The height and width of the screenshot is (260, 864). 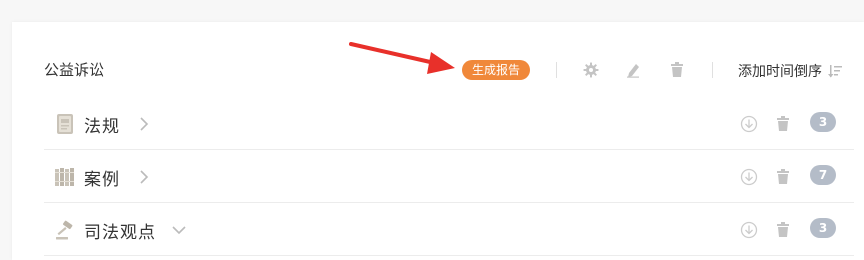 What do you see at coordinates (823, 175) in the screenshot?
I see `count-badge: 7` at bounding box center [823, 175].